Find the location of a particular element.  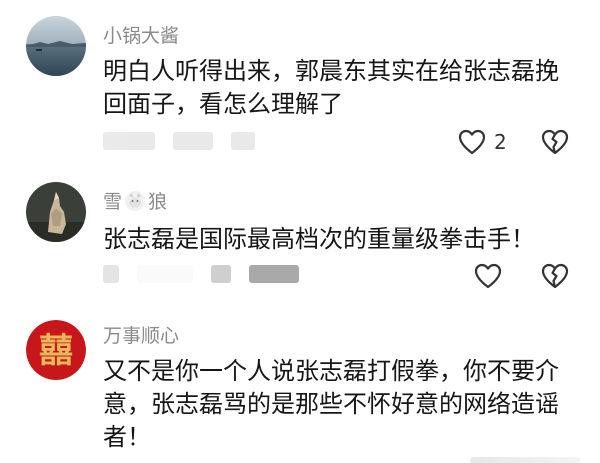

username: 雪 狼 is located at coordinates (135, 200).